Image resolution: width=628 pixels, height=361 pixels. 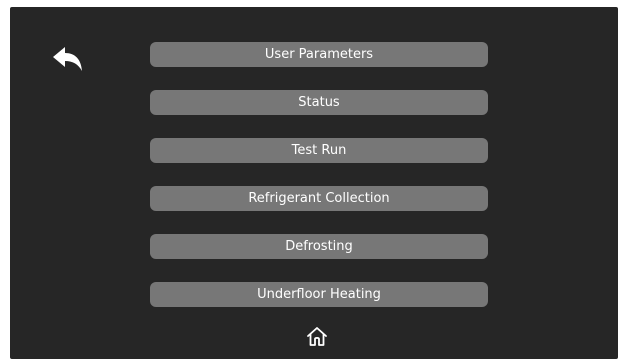 I want to click on user-parameters-button: User Parameters, so click(x=319, y=54).